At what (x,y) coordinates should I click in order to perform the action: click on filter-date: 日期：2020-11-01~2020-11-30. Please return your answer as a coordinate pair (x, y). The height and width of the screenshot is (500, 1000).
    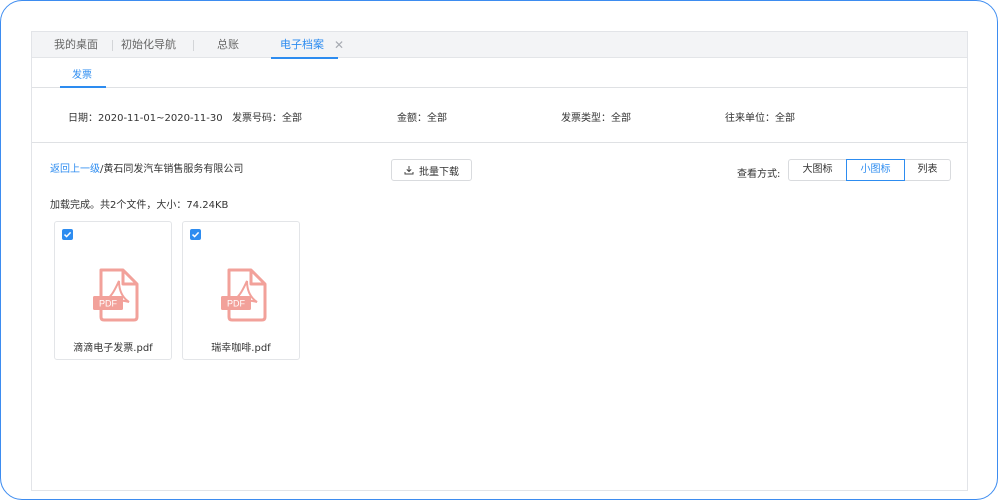
    Looking at the image, I should click on (145, 116).